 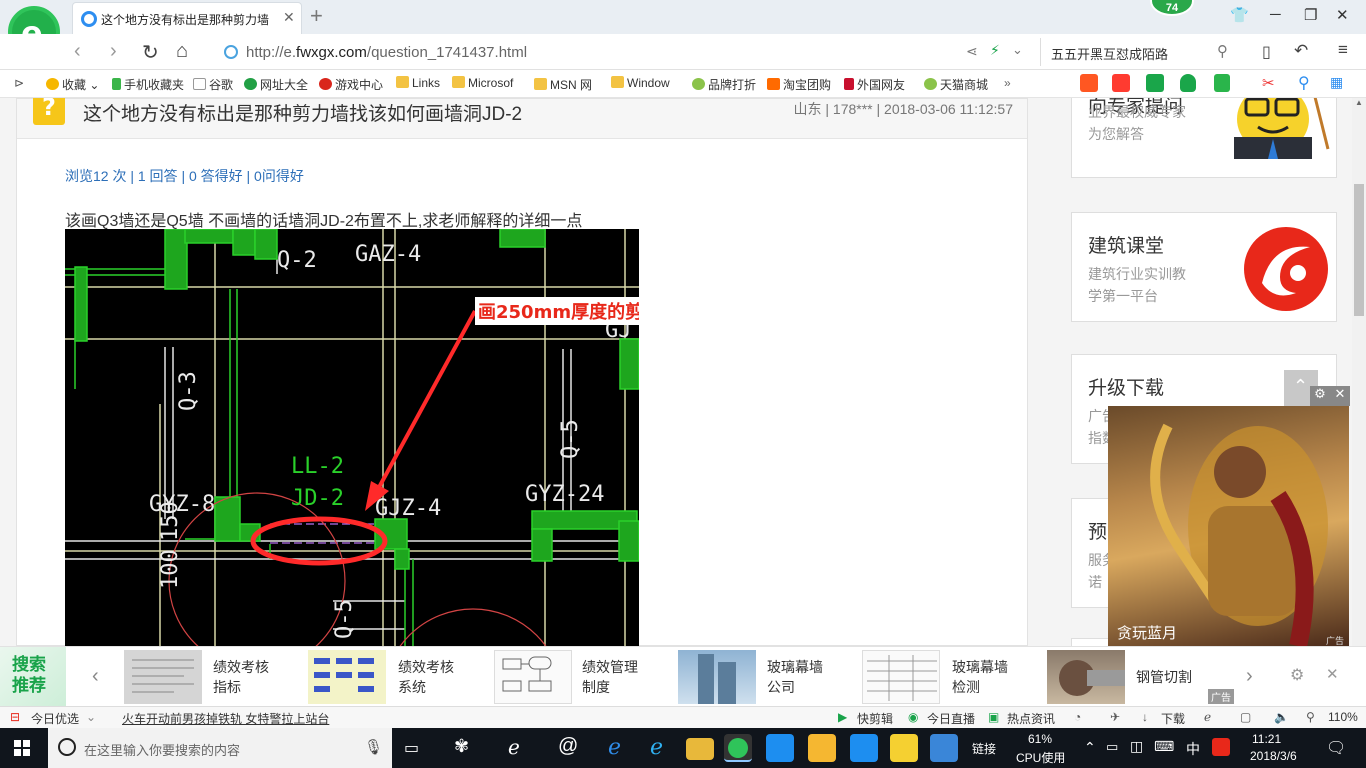 What do you see at coordinates (1193, 749) in the screenshot?
I see `ime-indicator: 中` at bounding box center [1193, 749].